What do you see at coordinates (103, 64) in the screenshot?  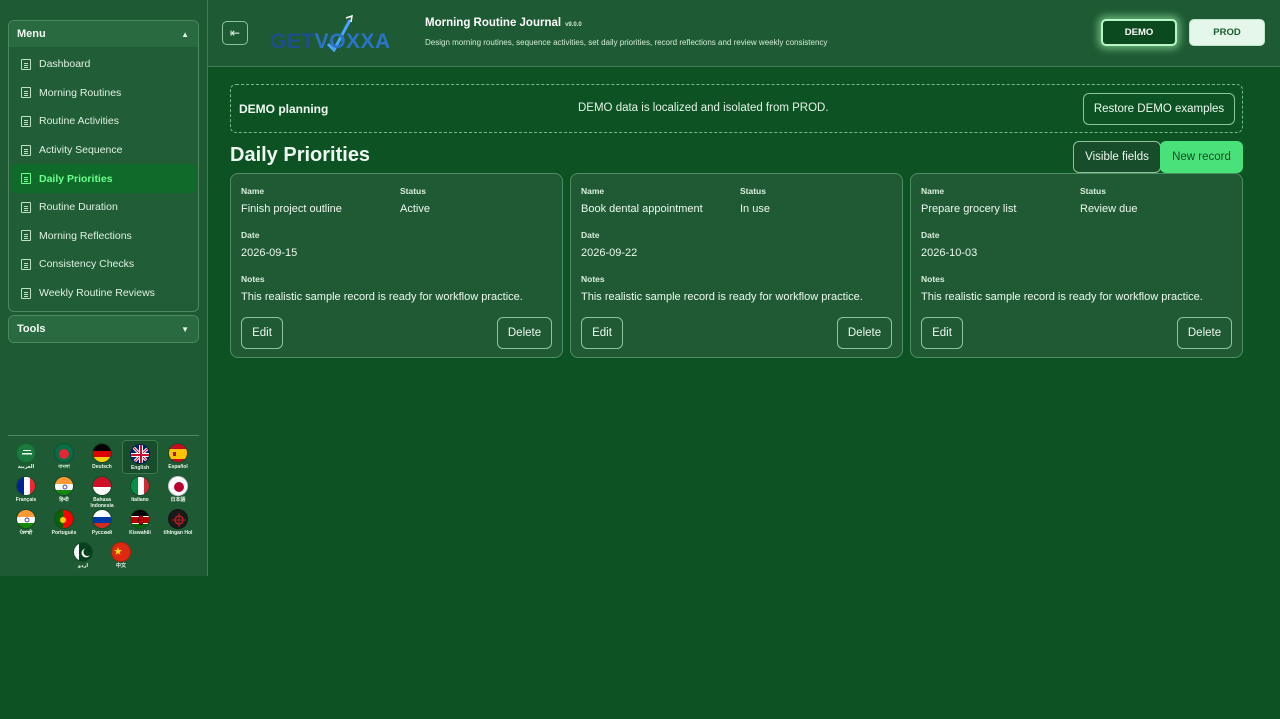 I see `sidebar-item-dashboard: Dashboard` at bounding box center [103, 64].